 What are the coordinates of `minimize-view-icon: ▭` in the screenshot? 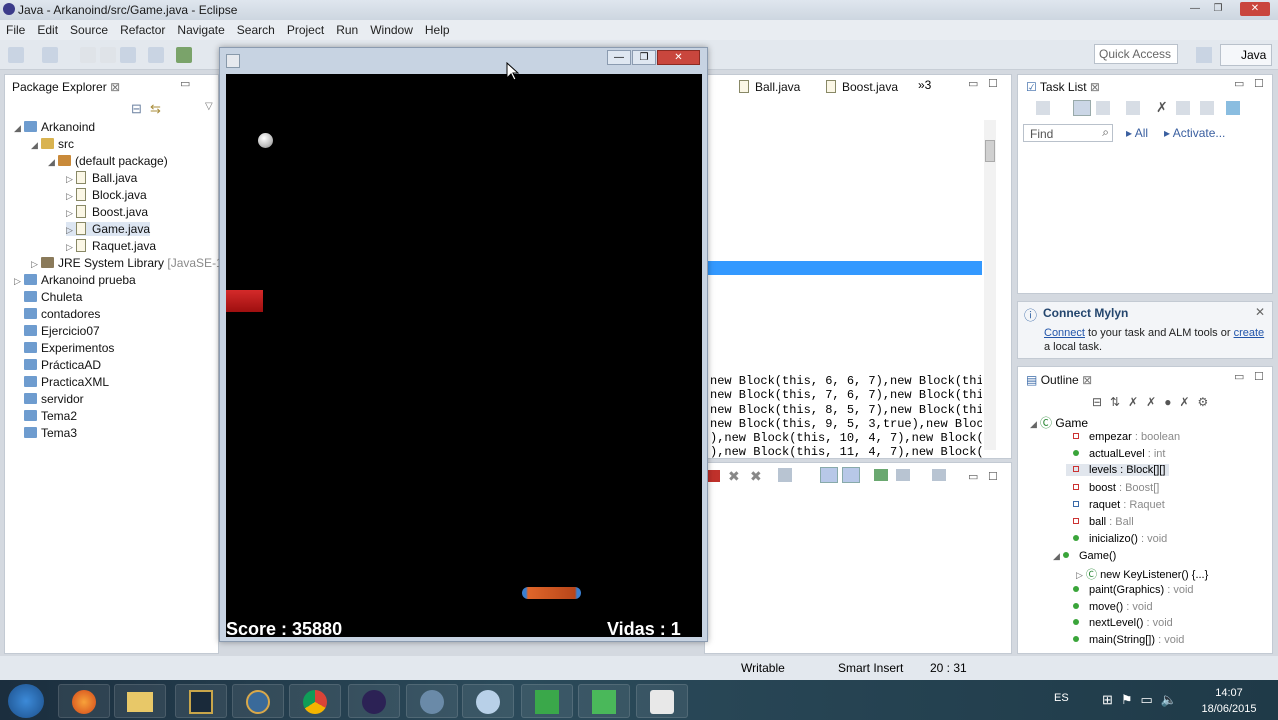 It's located at (185, 83).